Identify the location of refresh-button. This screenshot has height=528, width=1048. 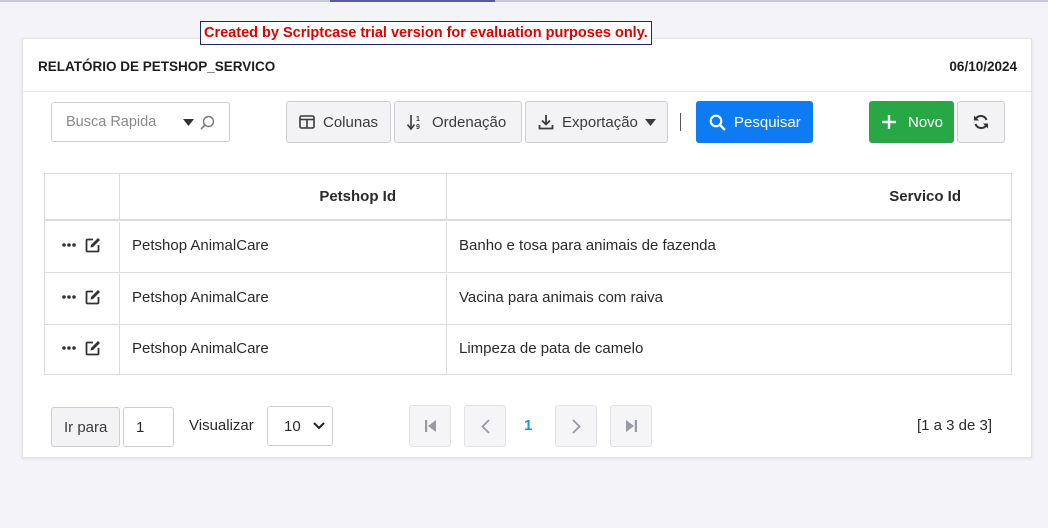
(981, 122).